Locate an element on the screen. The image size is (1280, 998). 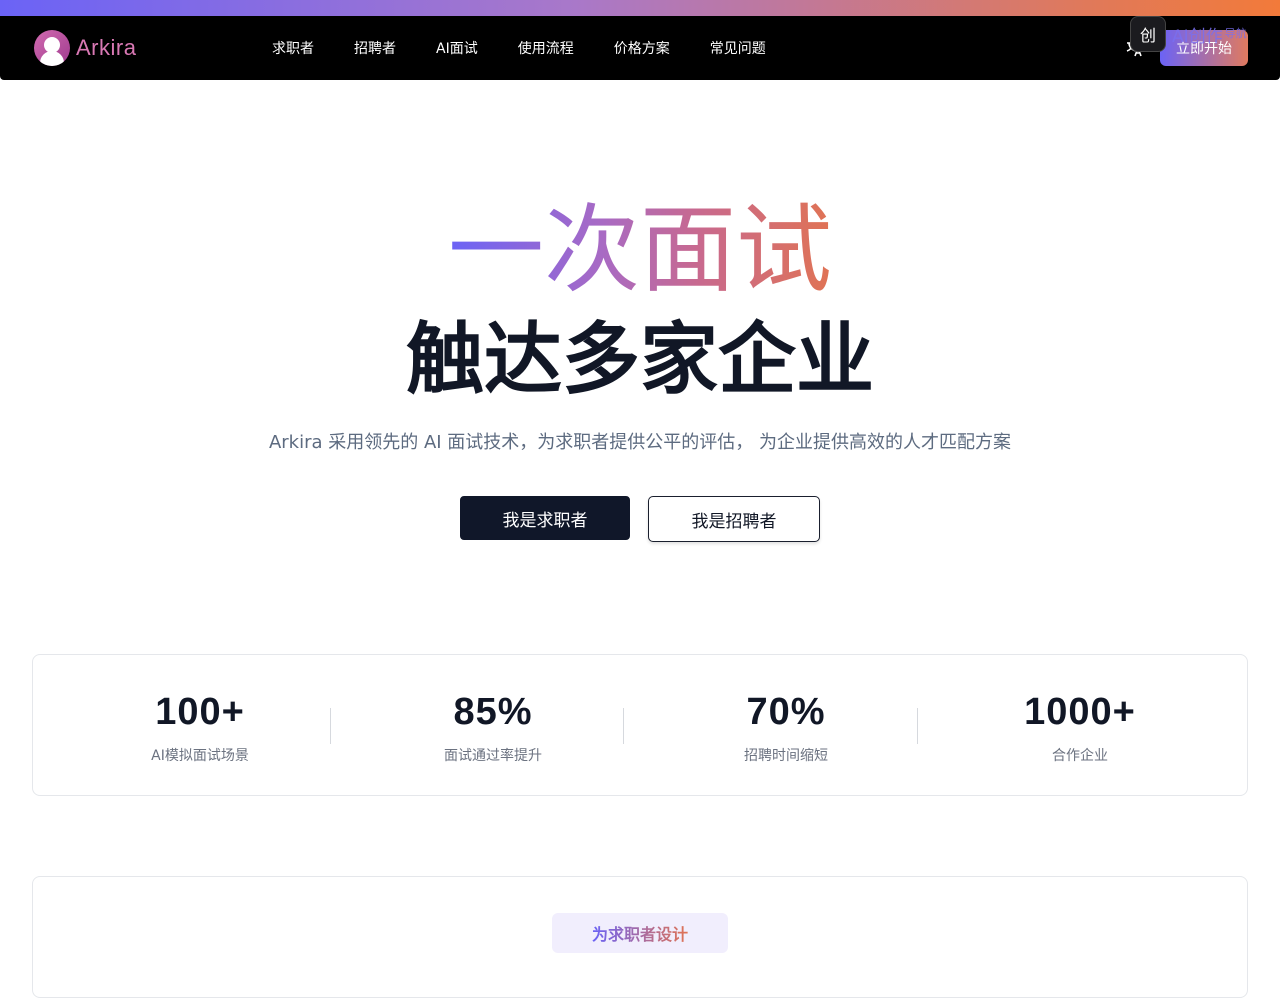
stat-label: 招聘时间缩短 is located at coordinates (786, 756).